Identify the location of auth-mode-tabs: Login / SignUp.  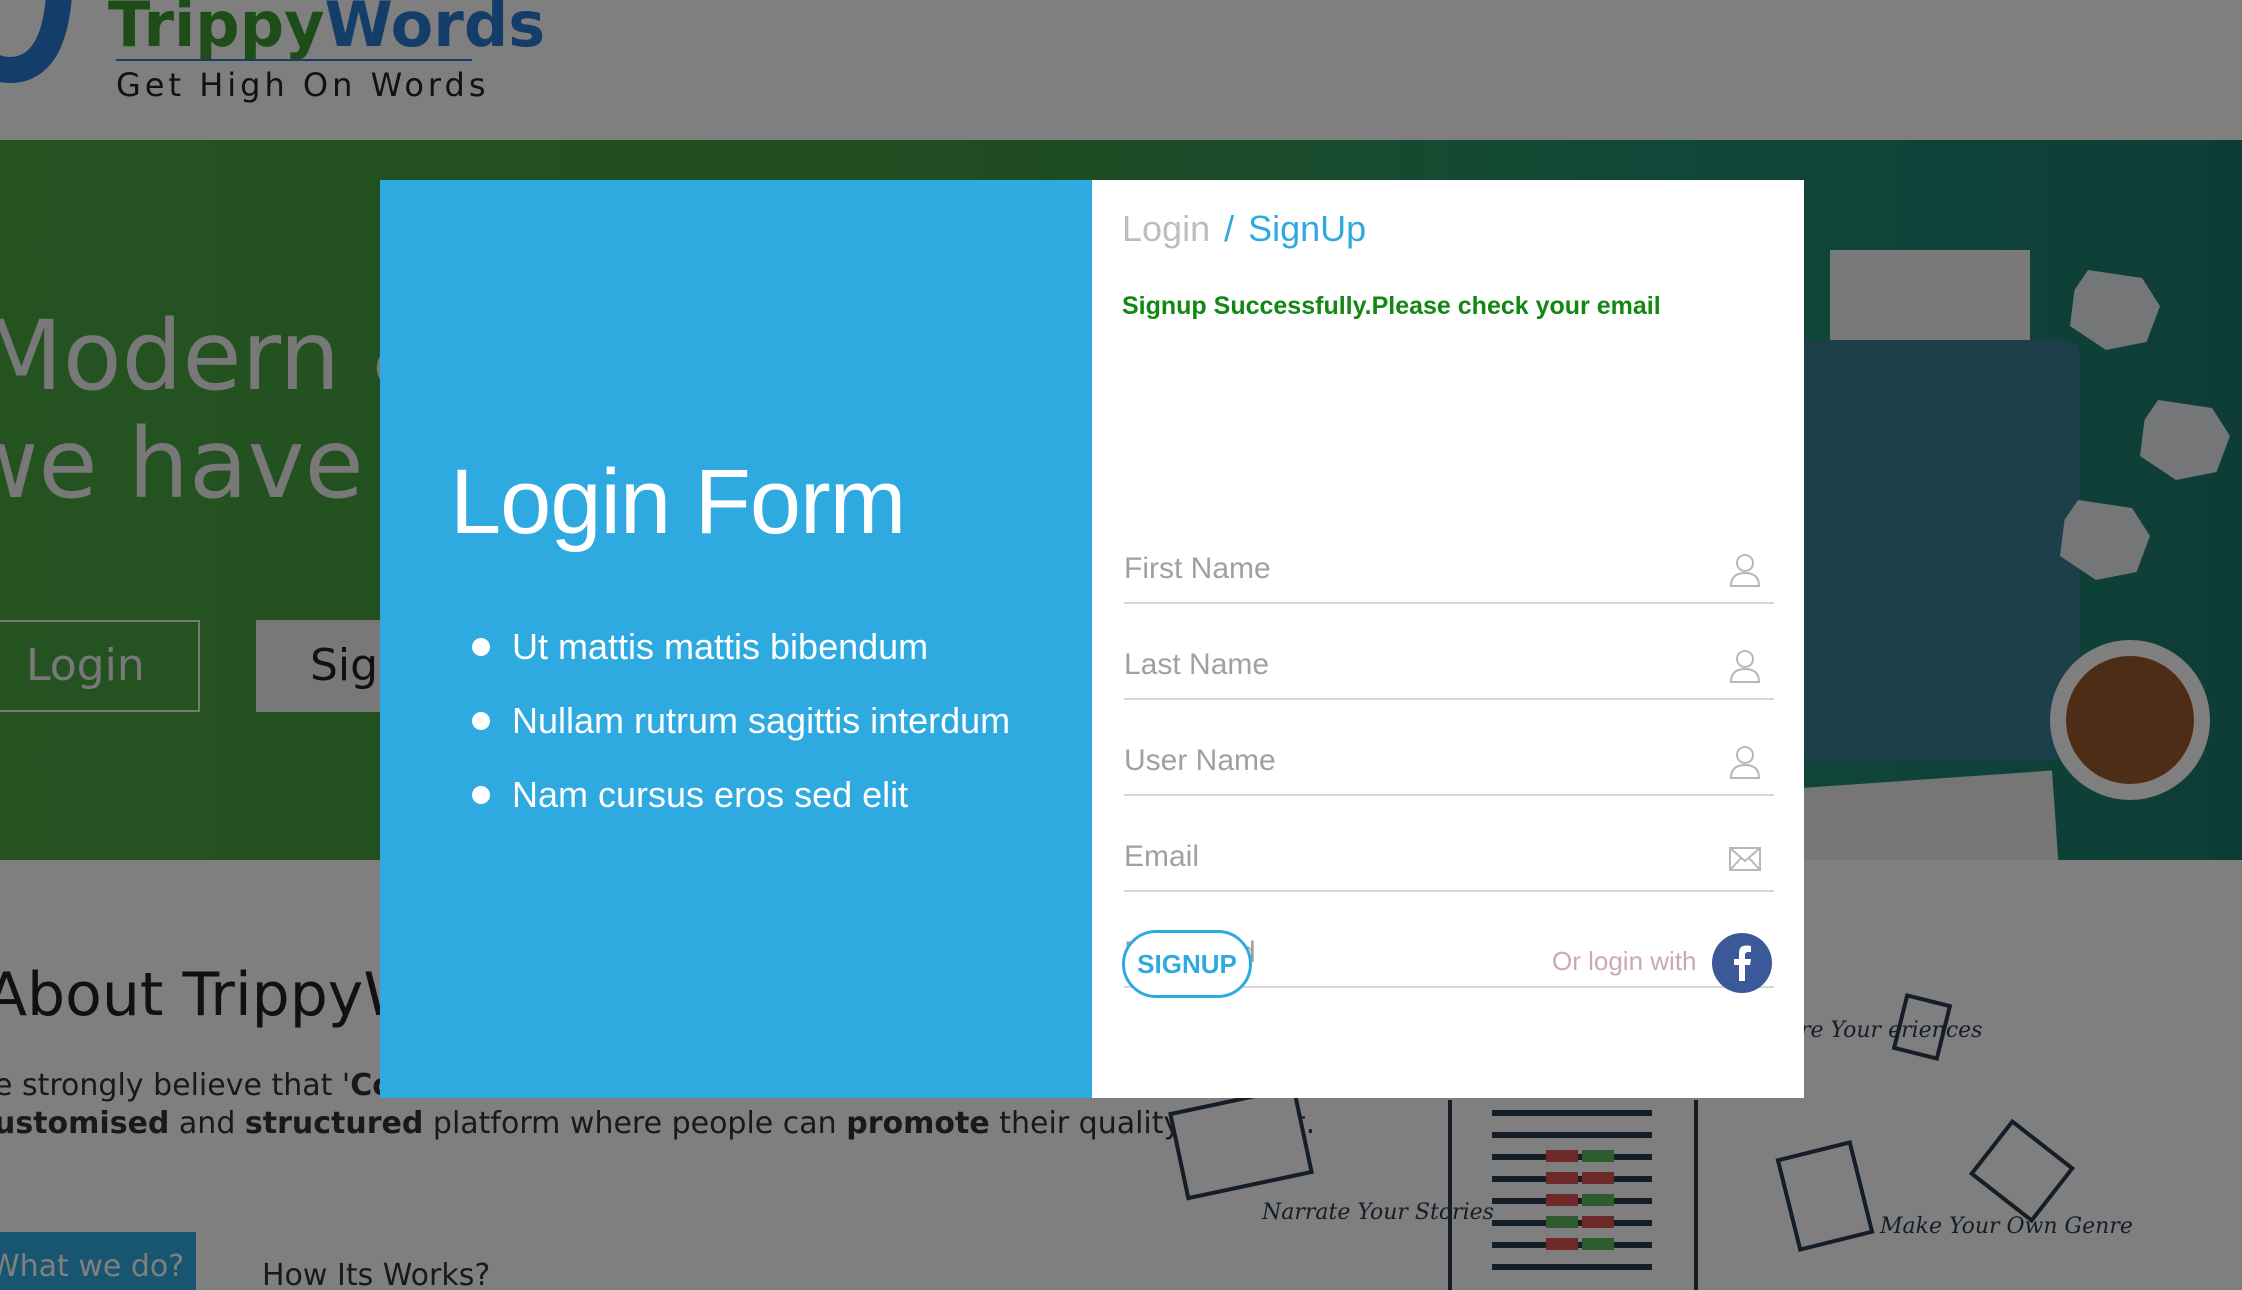
(1244, 229).